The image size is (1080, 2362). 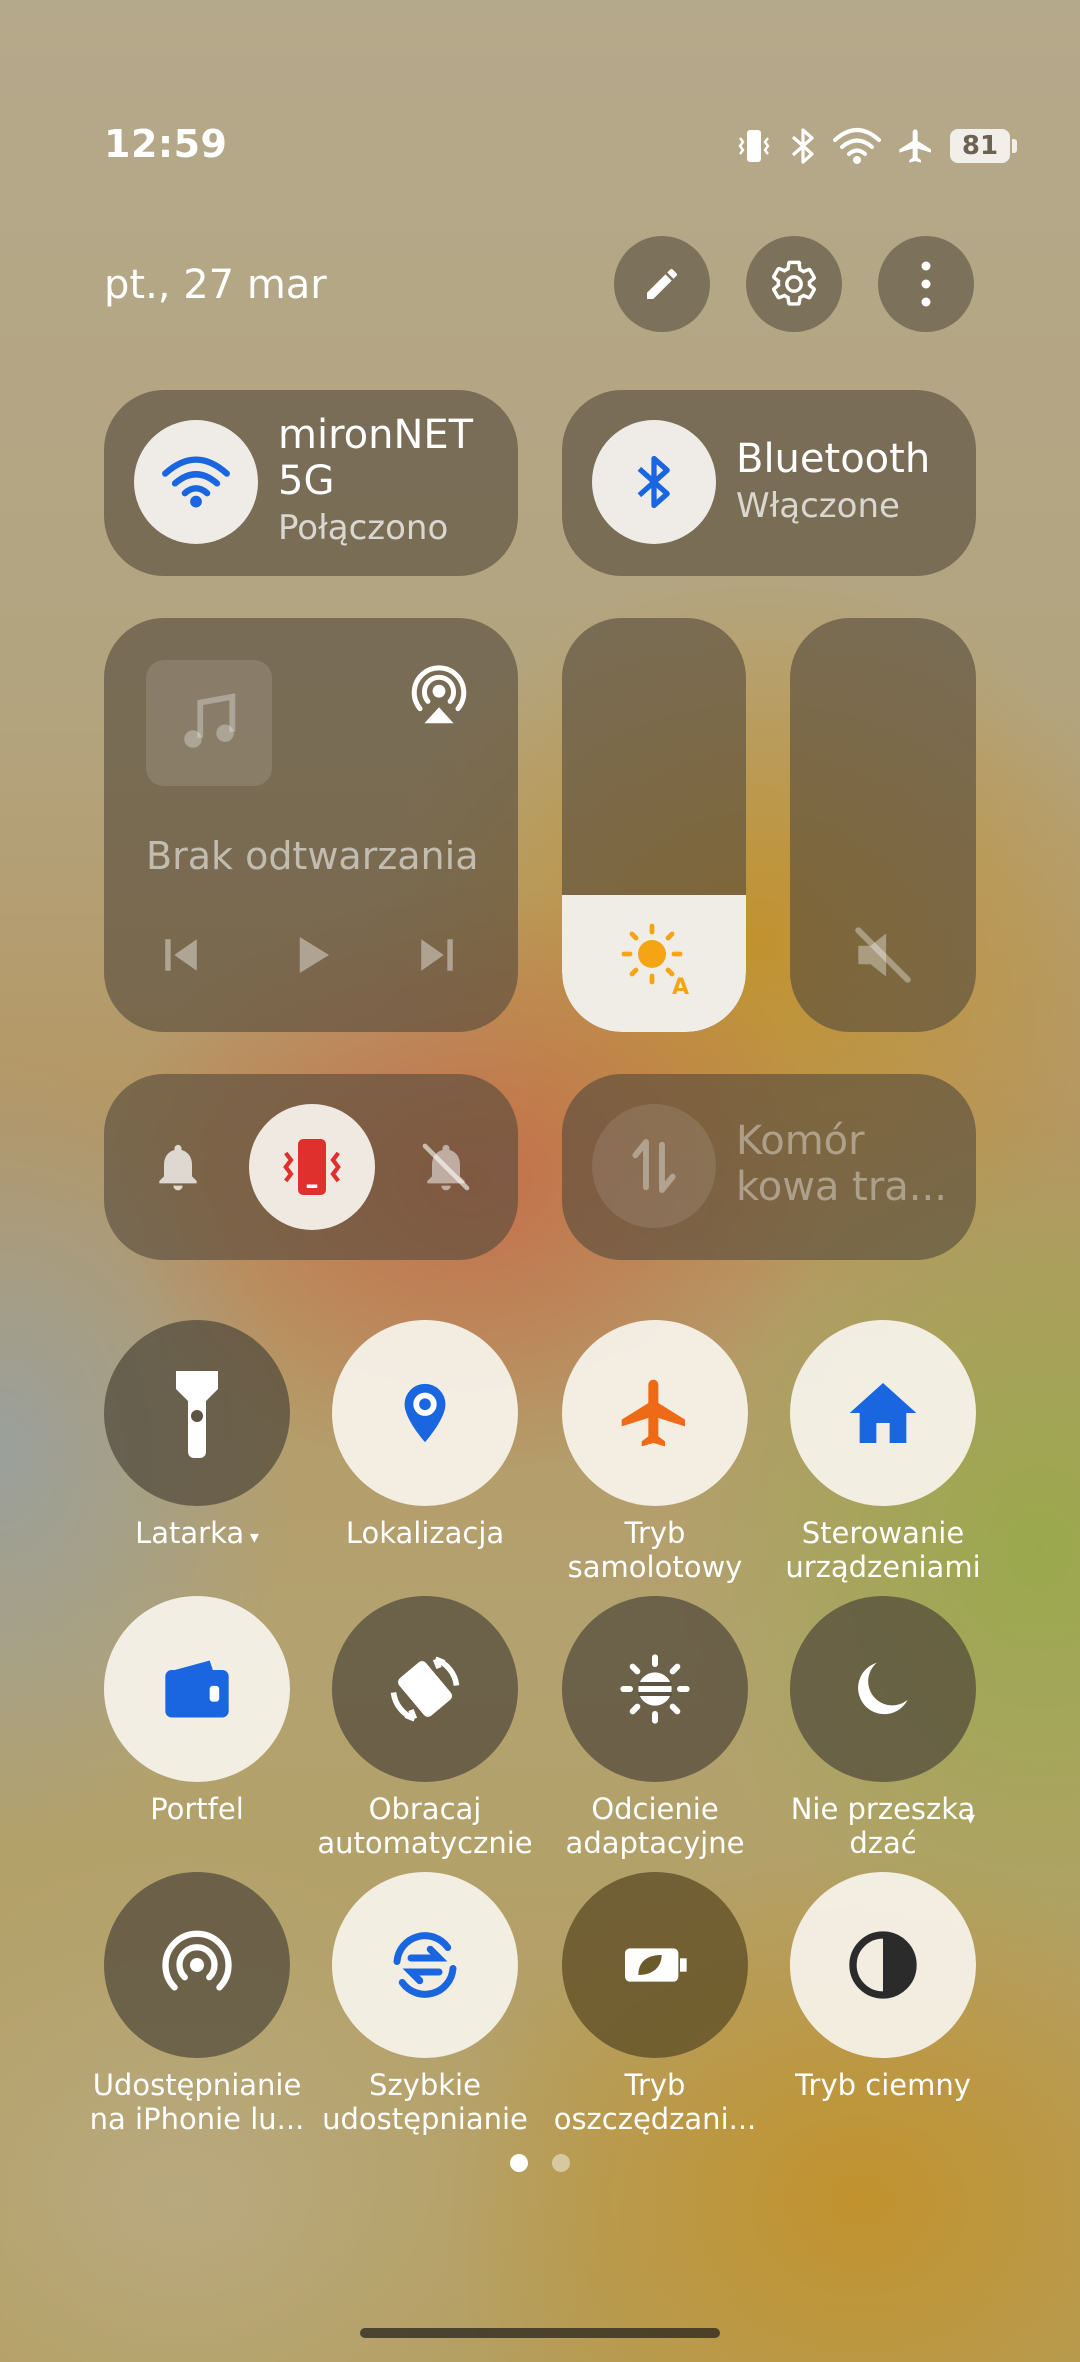 I want to click on bell-icon, so click(x=178, y=1167).